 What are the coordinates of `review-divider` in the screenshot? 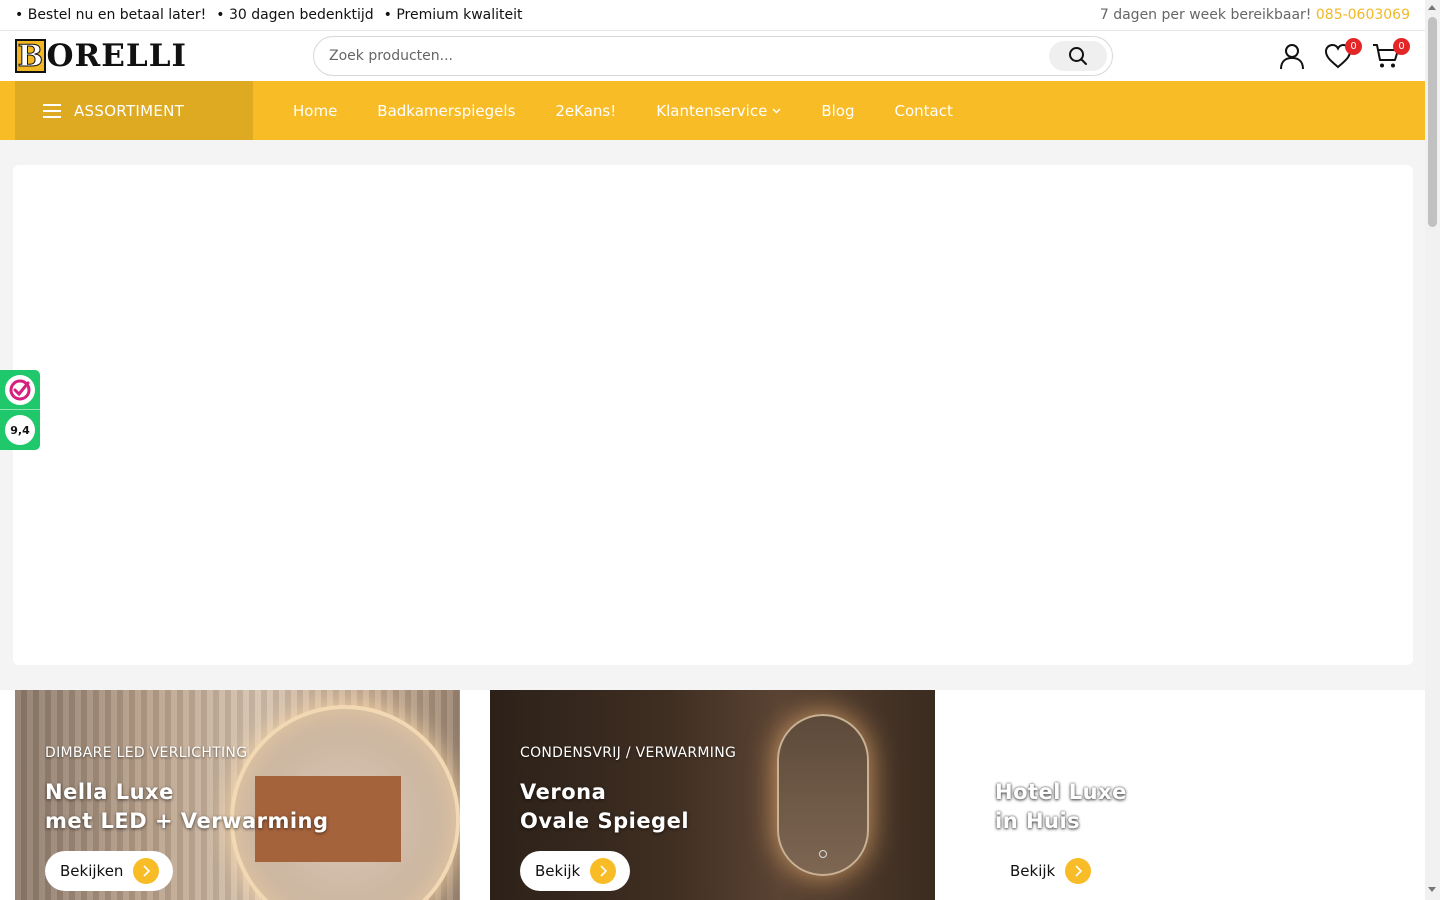 It's located at (20, 409).